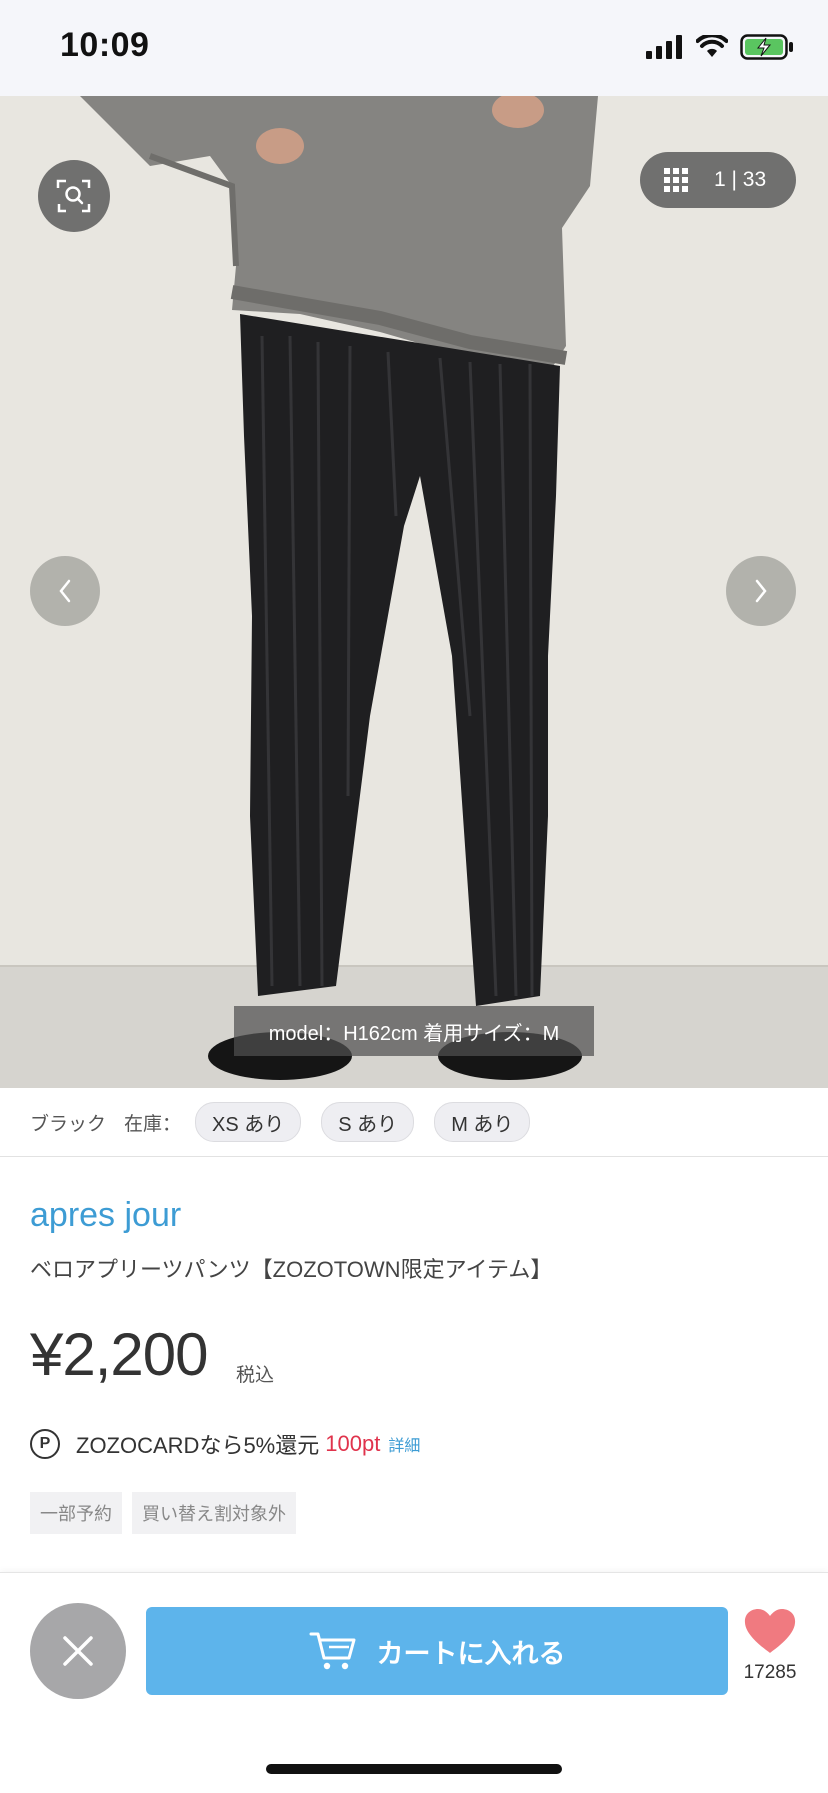  What do you see at coordinates (153, 1124) in the screenshot?
I see `stock-label: 在庫：` at bounding box center [153, 1124].